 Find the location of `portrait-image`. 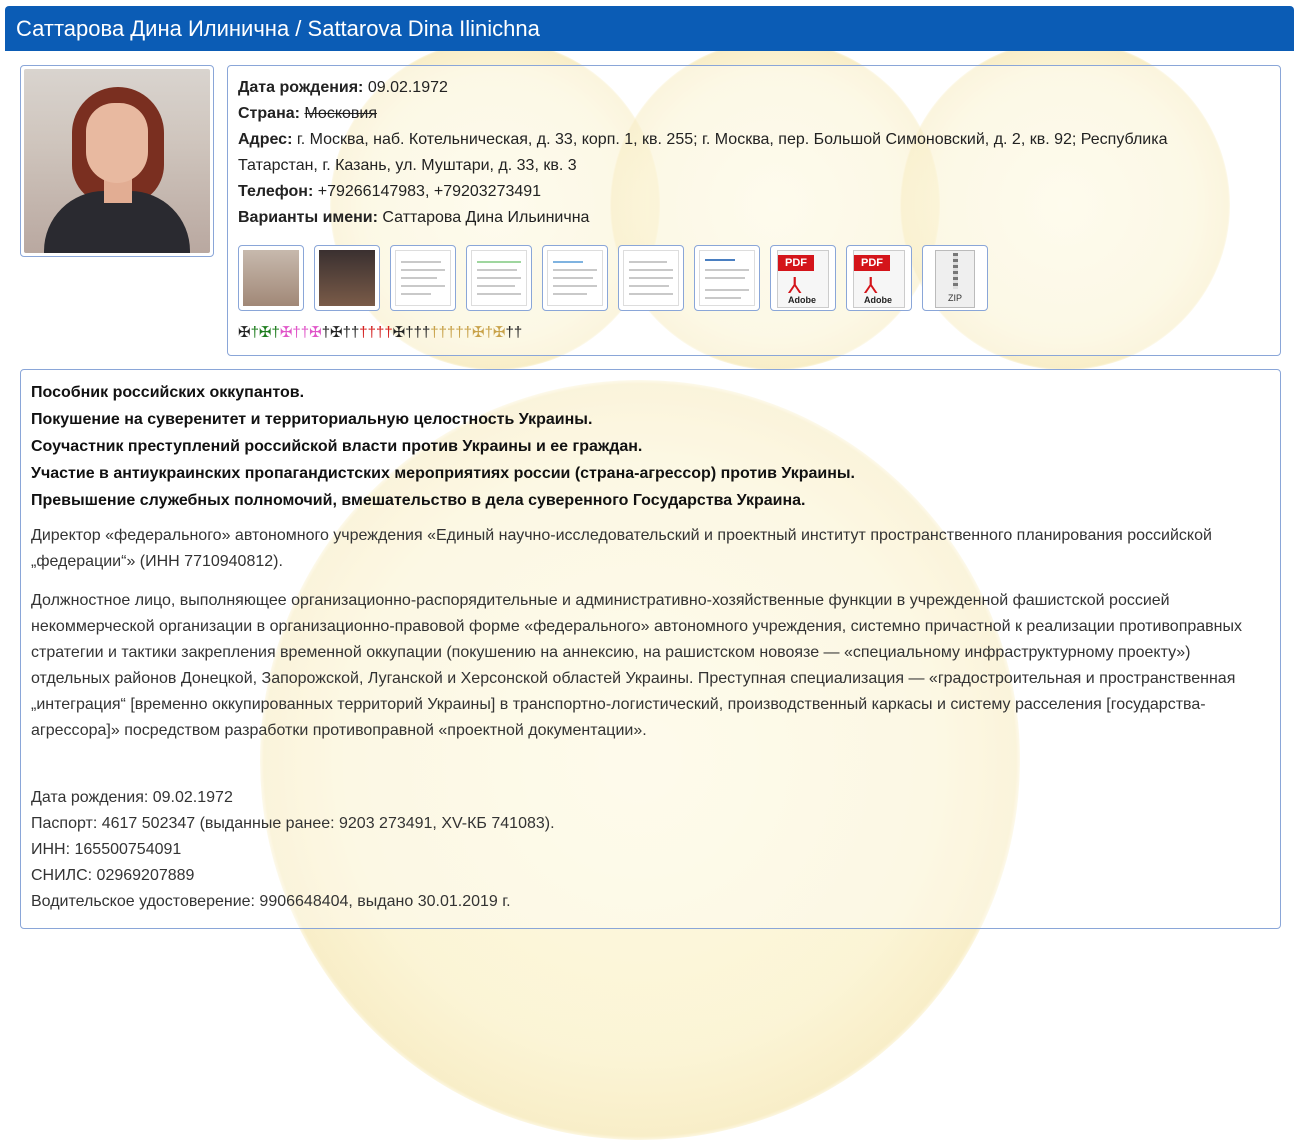

portrait-image is located at coordinates (117, 161).